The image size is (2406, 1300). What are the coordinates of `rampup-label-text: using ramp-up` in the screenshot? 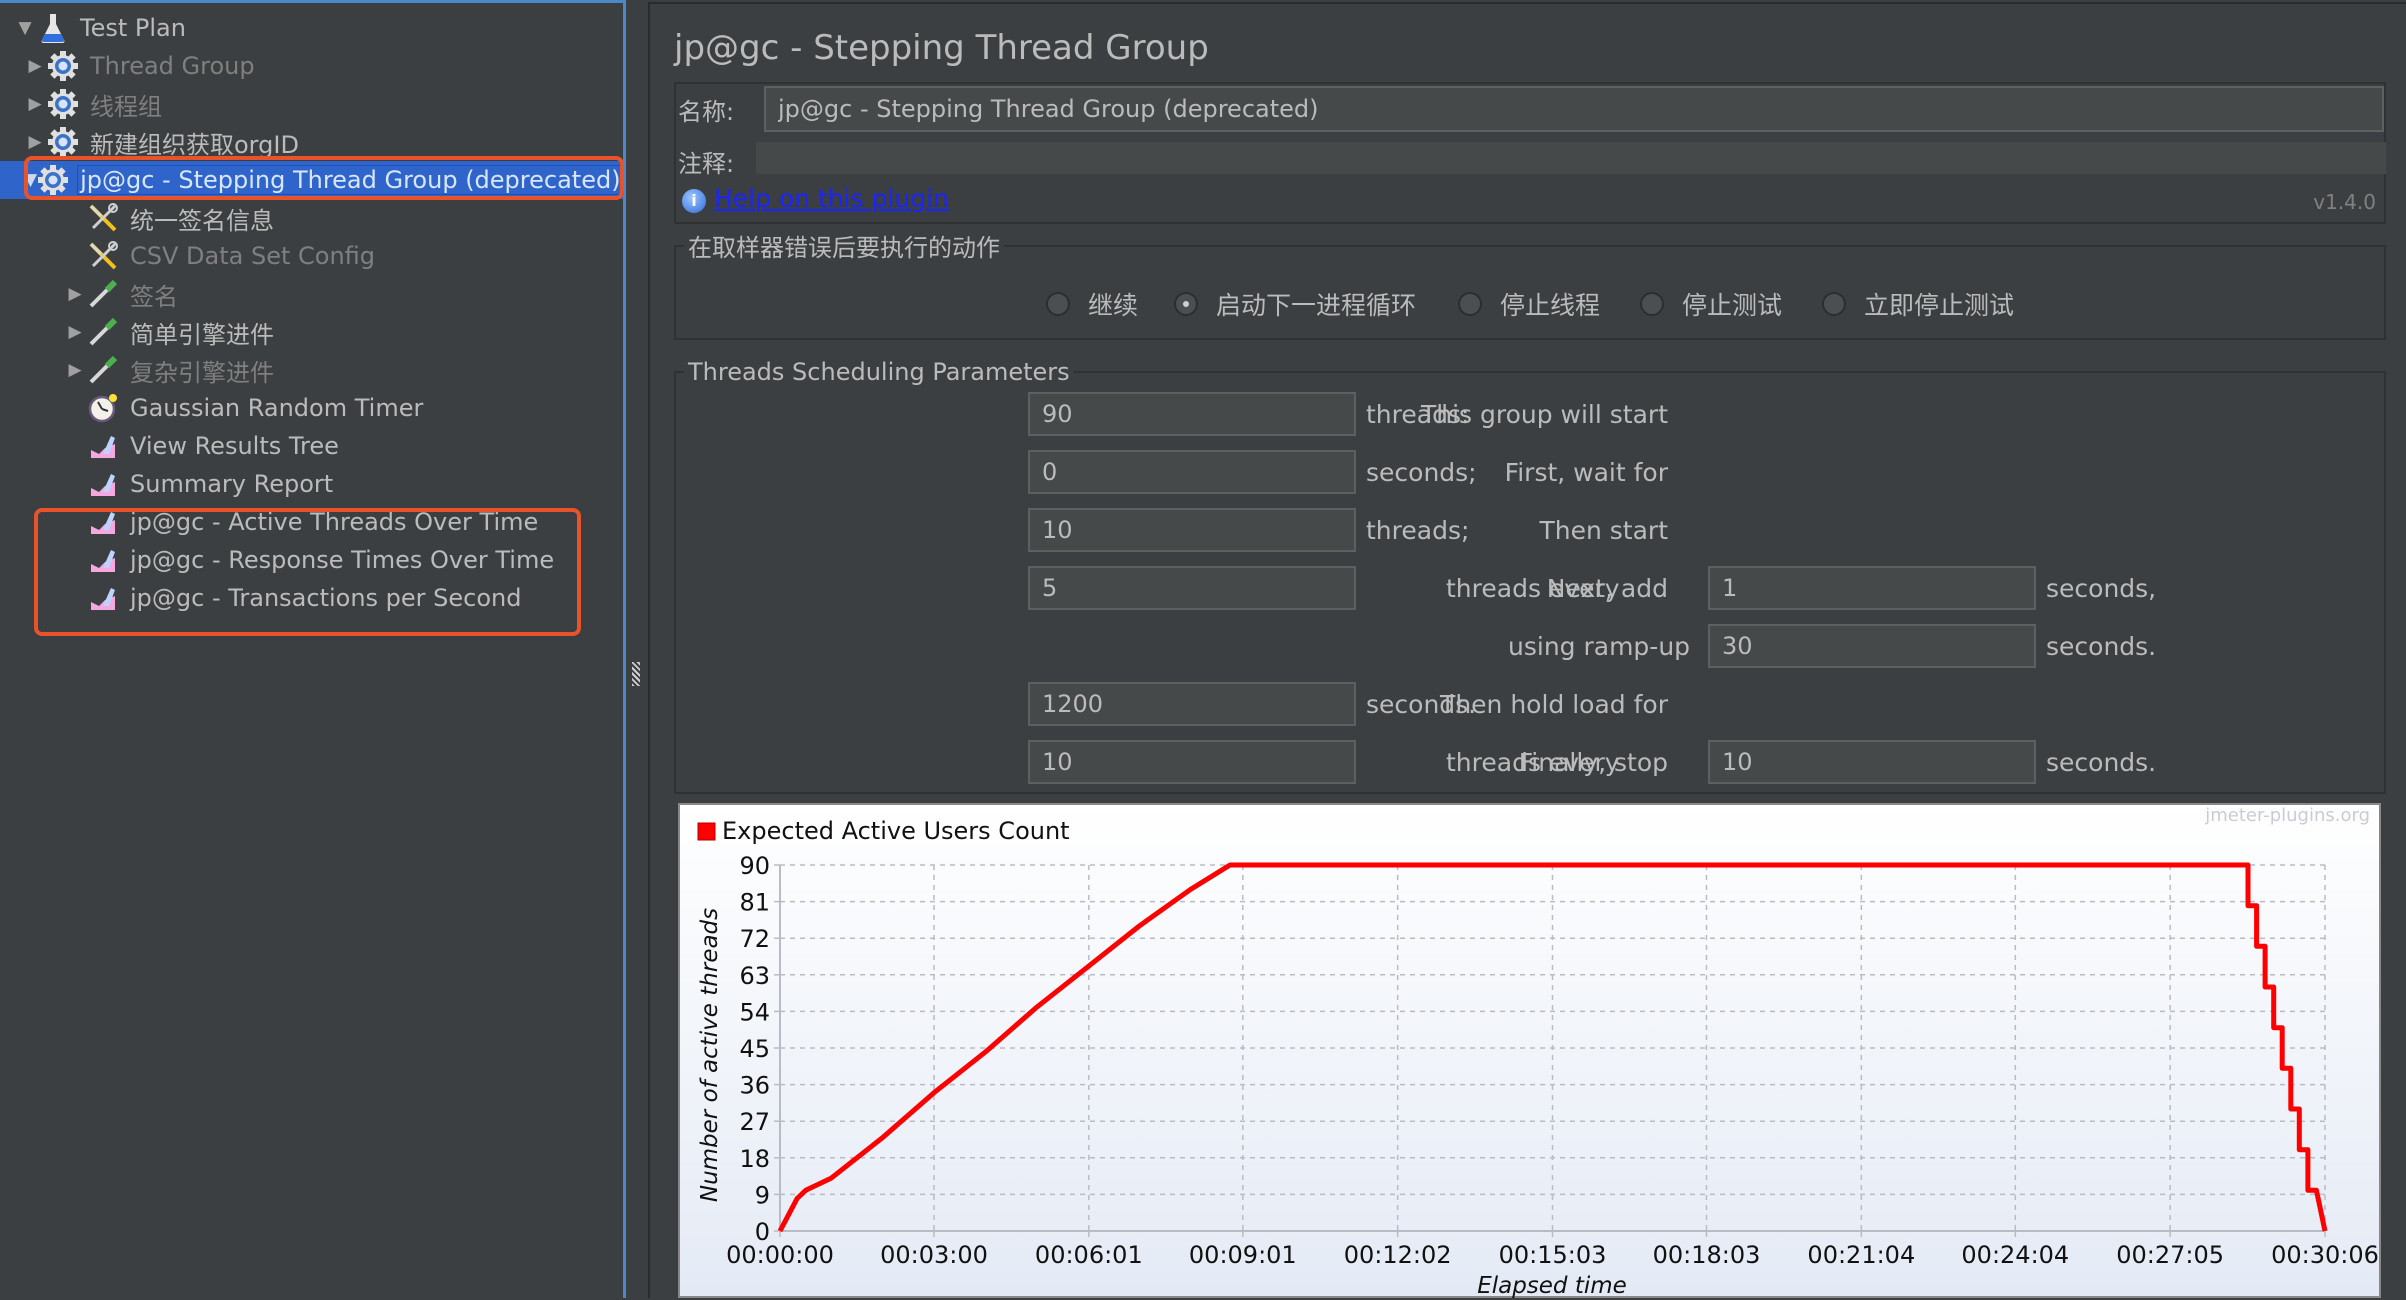 It's located at (1599, 646).